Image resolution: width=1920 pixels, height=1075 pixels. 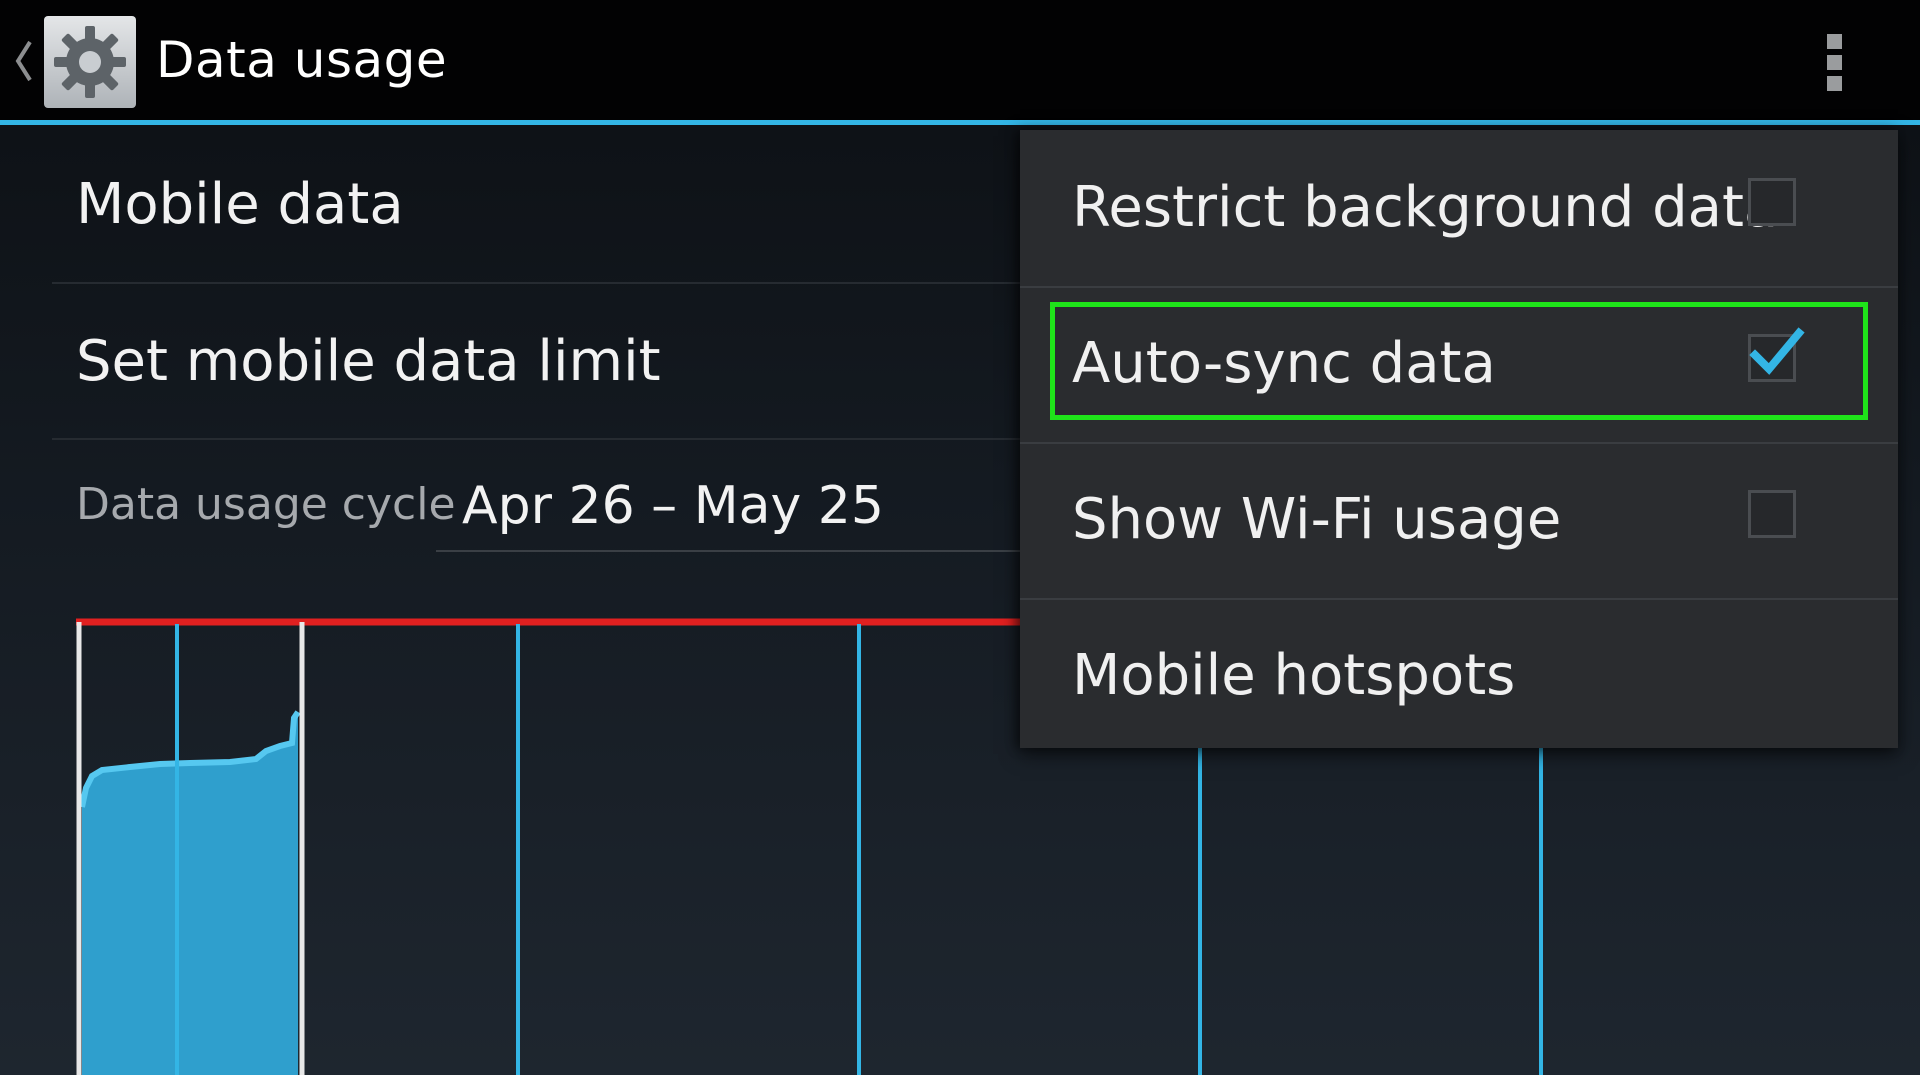 I want to click on data-usage-cycle-spinner: Apr 26 – May 25, so click(x=746, y=506).